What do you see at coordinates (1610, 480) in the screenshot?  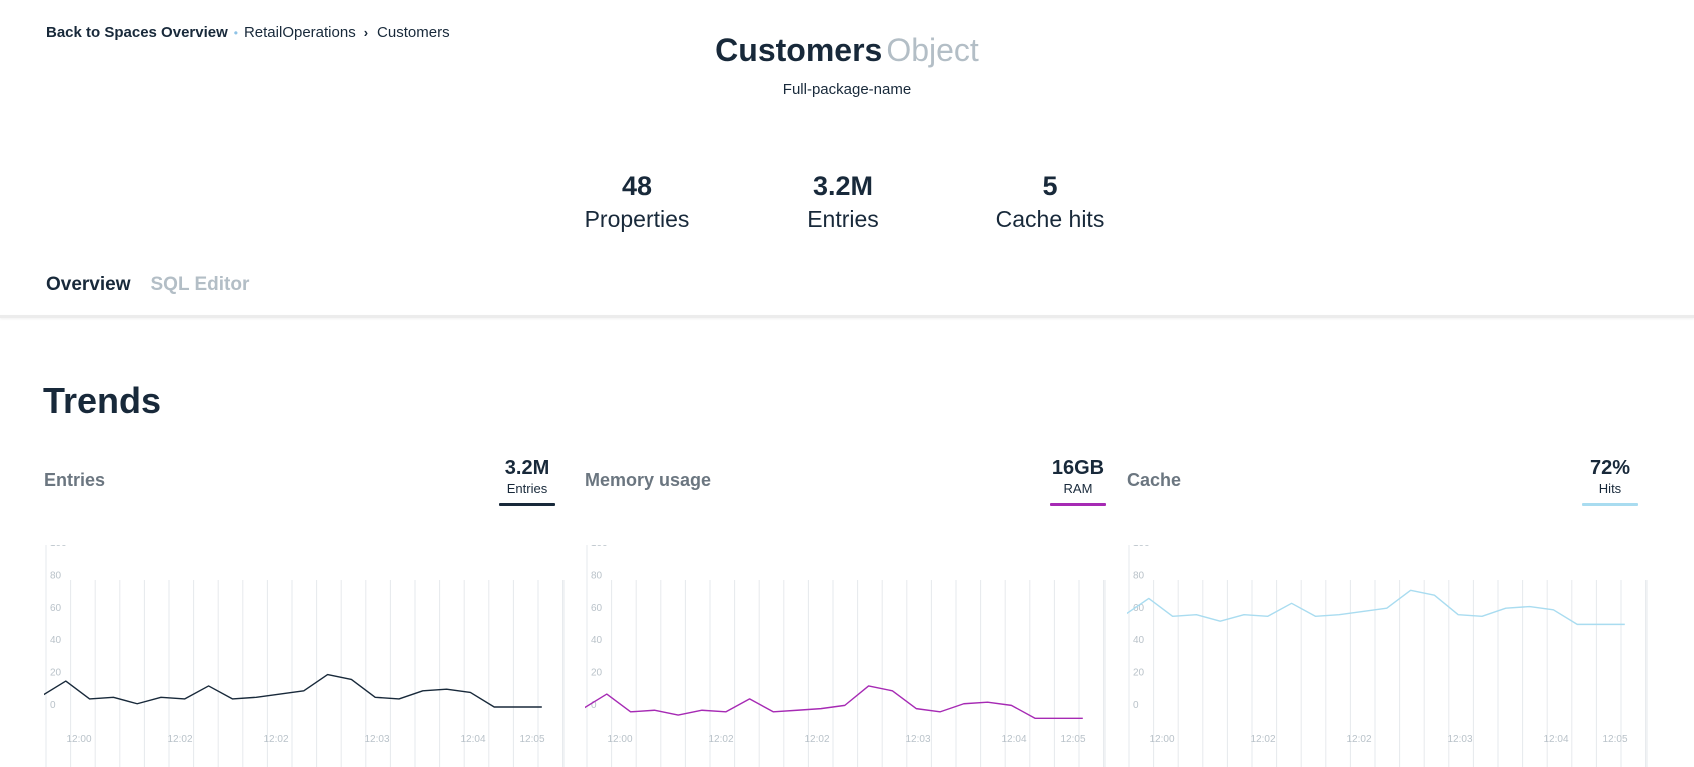 I see `panel-metric: 72% Hits` at bounding box center [1610, 480].